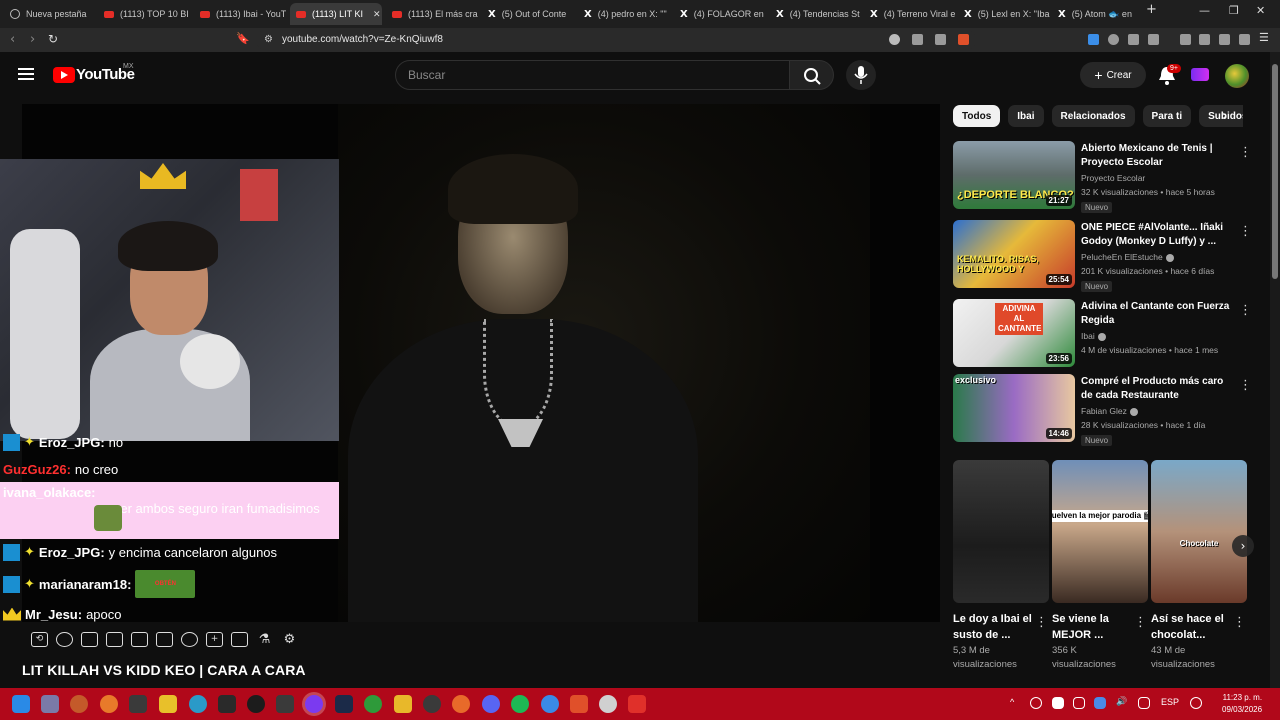  What do you see at coordinates (64, 639) in the screenshot?
I see `broadcast-icon` at bounding box center [64, 639].